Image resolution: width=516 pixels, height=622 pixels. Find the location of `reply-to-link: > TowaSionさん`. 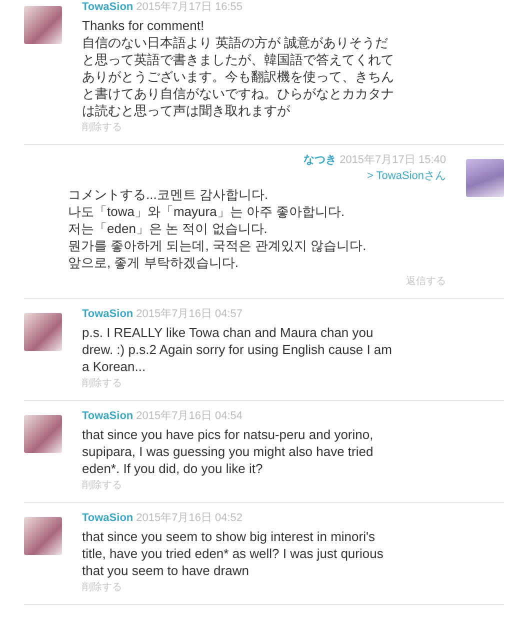

reply-to-link: > TowaSionさん is located at coordinates (406, 176).